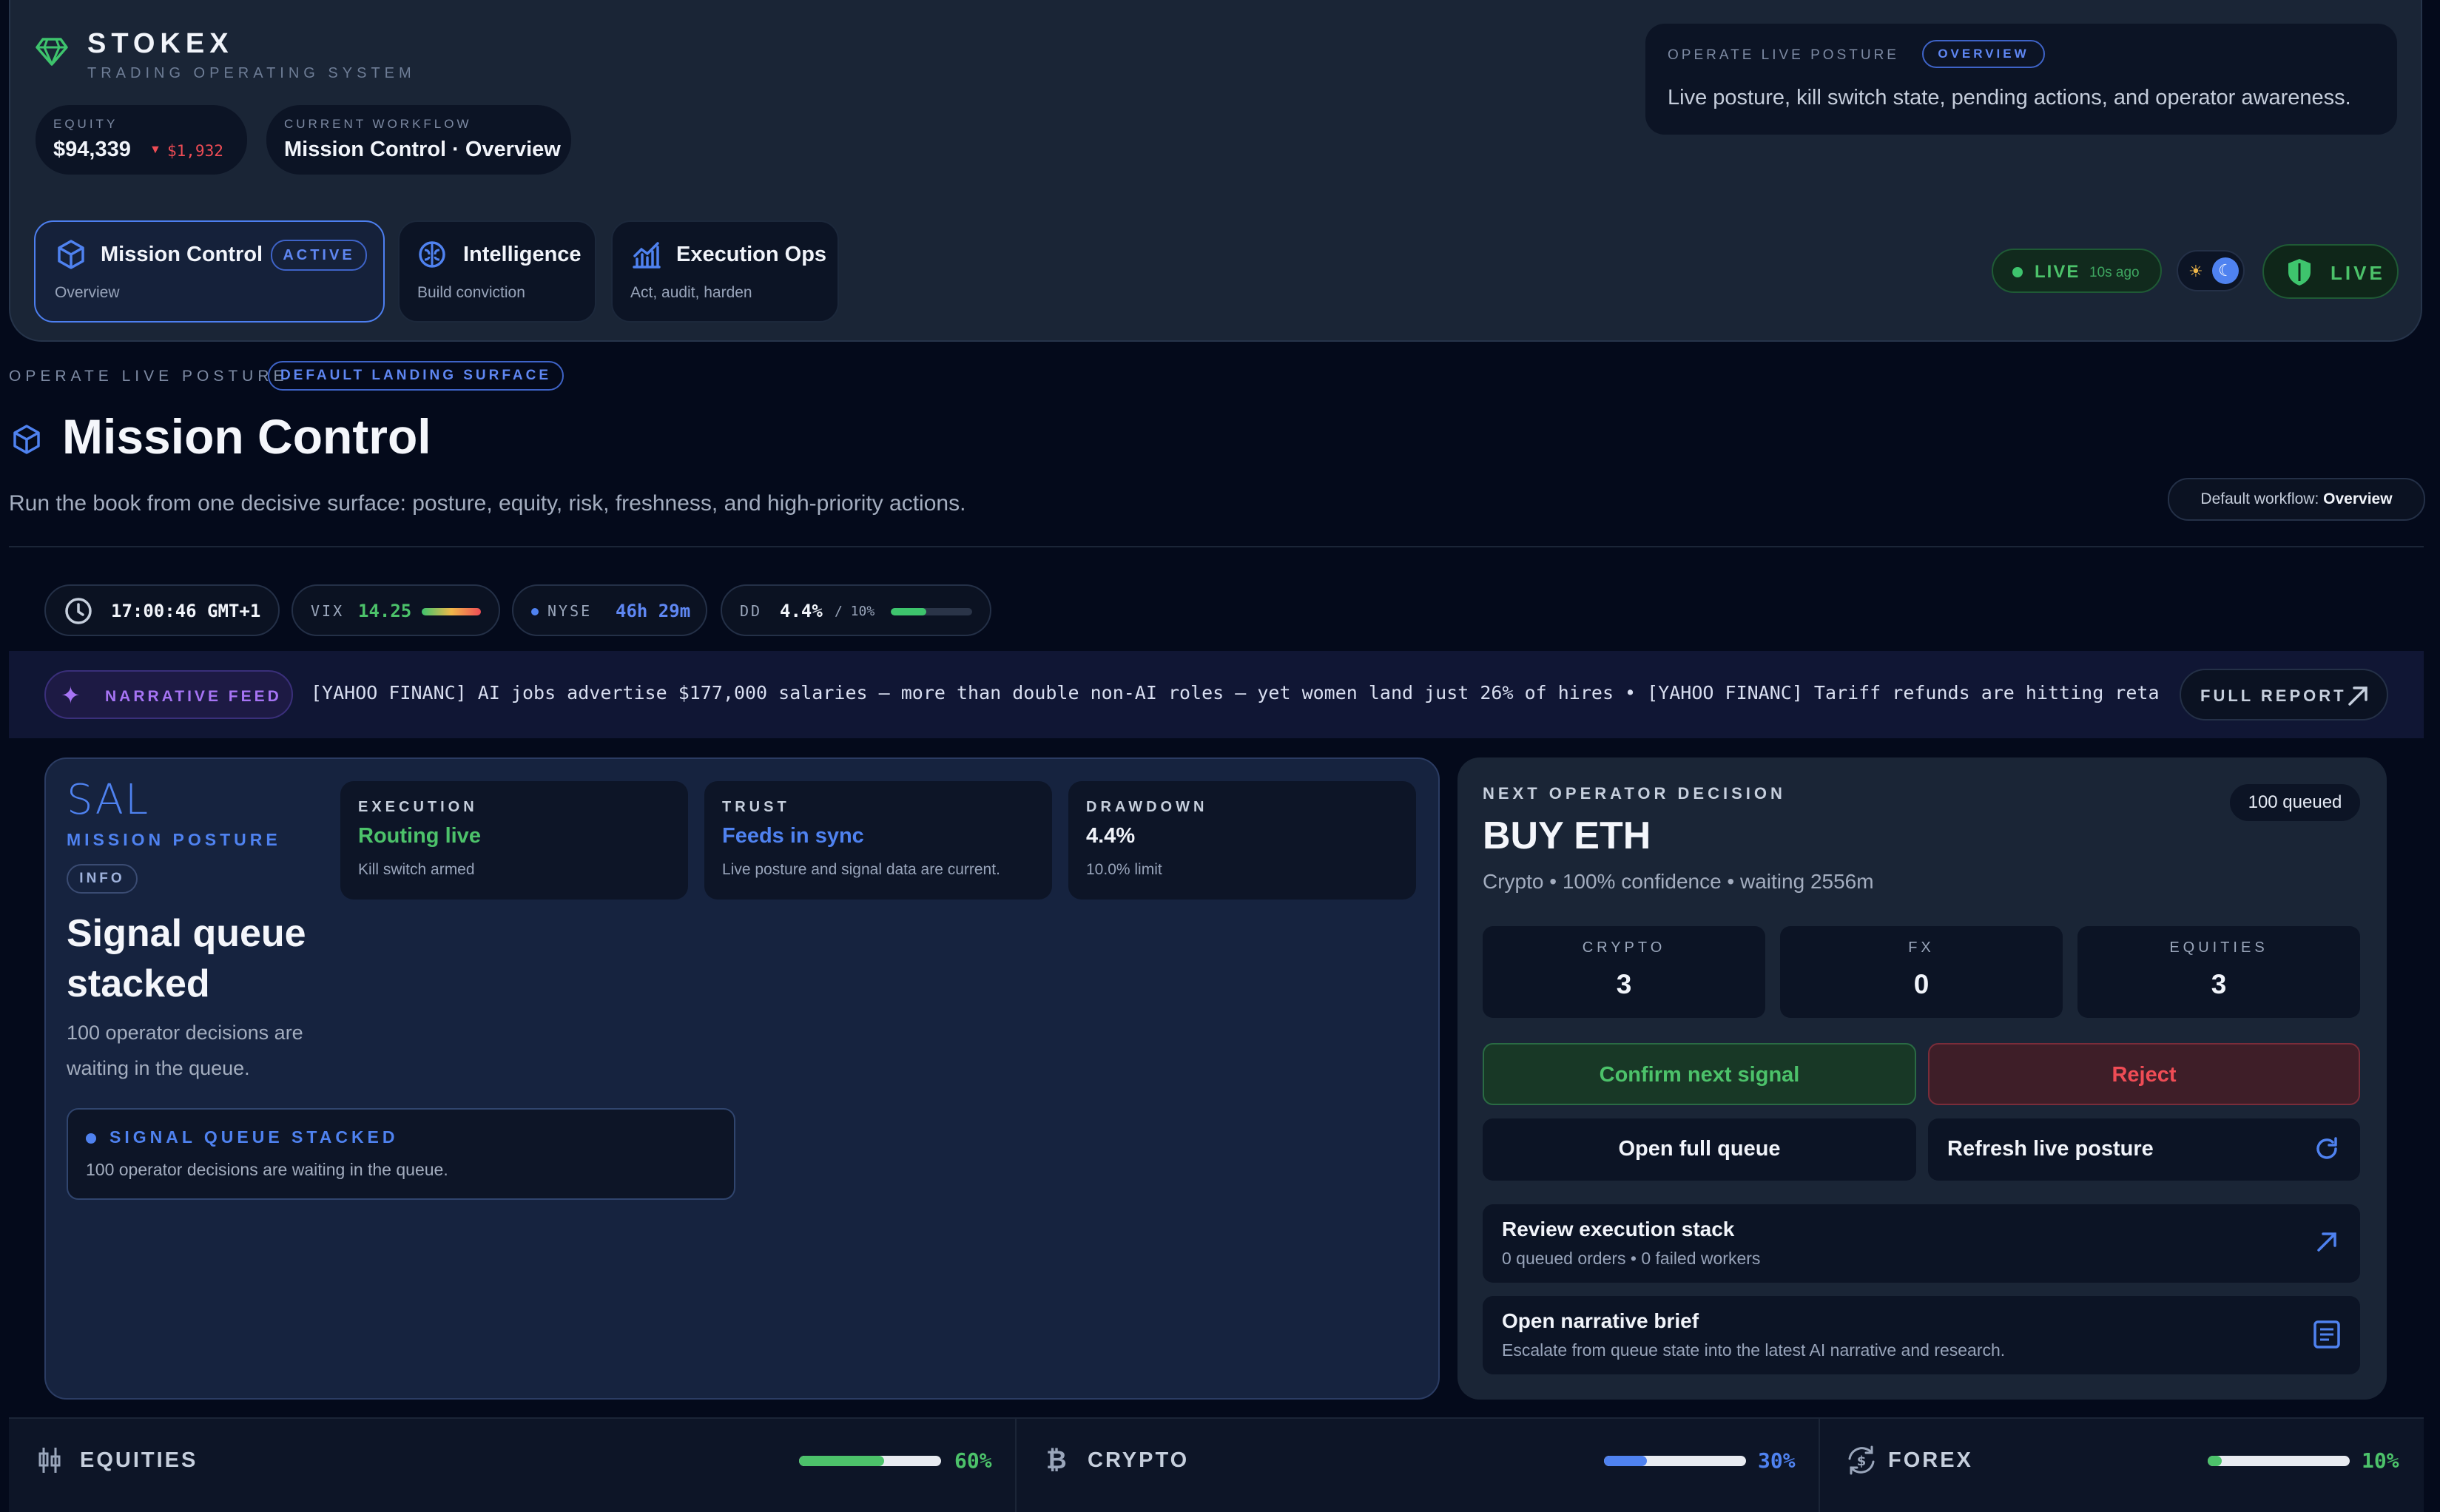 This screenshot has height=1512, width=2440. Describe the element at coordinates (1057, 1460) in the screenshot. I see `bitcoin-icon: ₿` at that location.